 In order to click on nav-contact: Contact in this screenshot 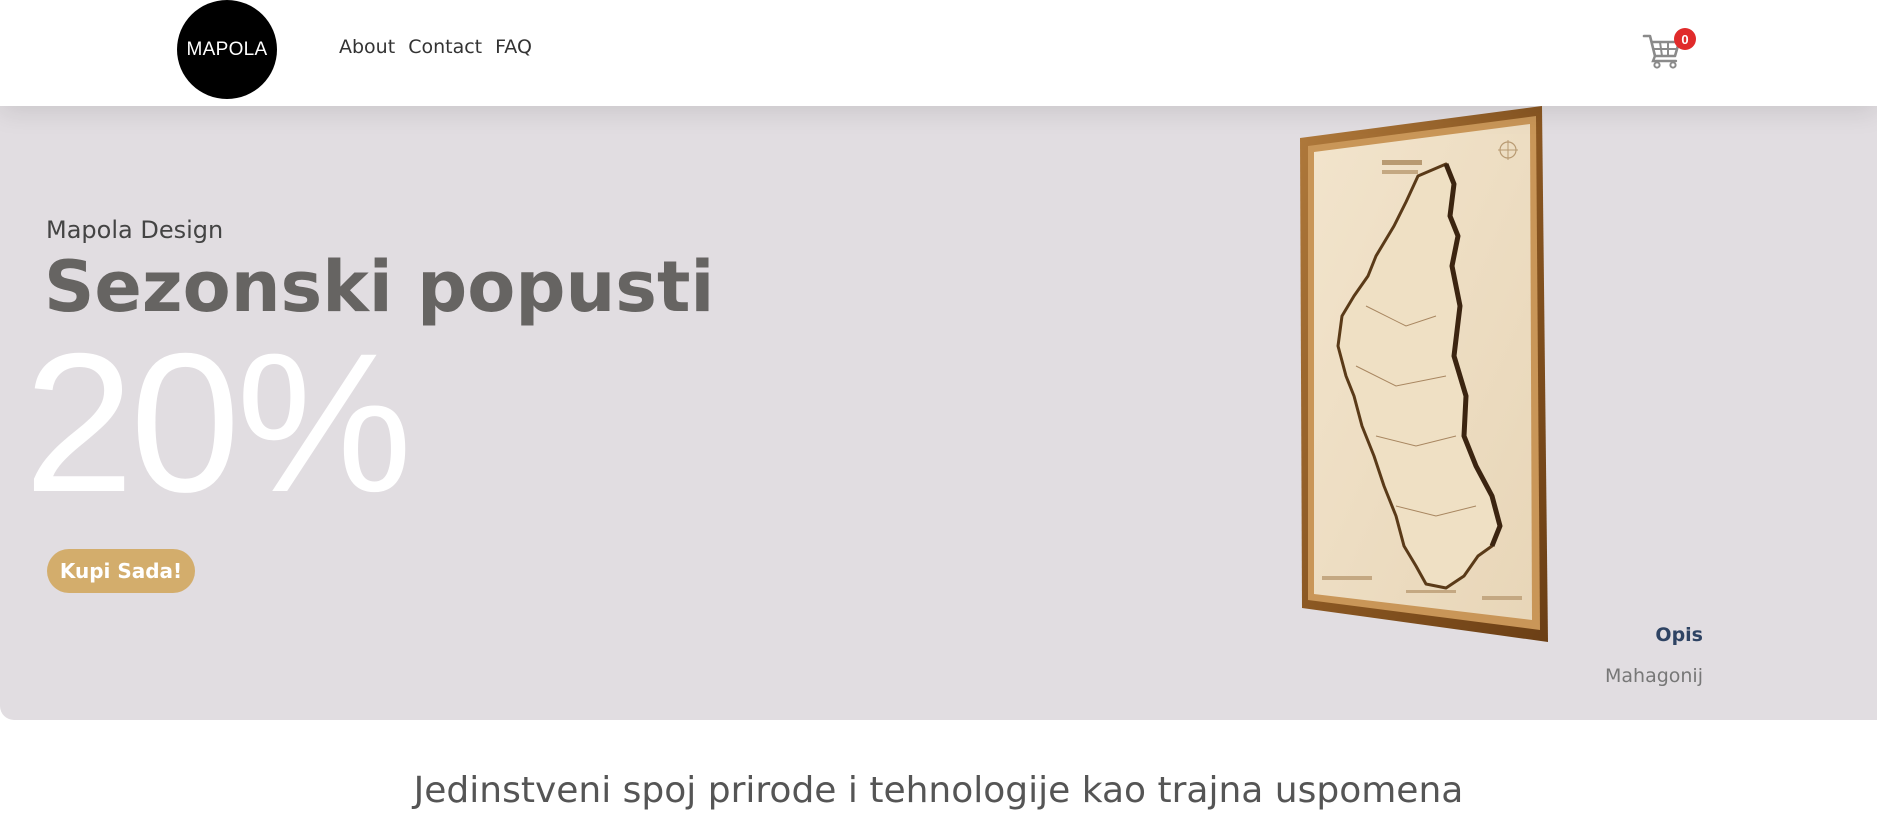, I will do `click(445, 47)`.